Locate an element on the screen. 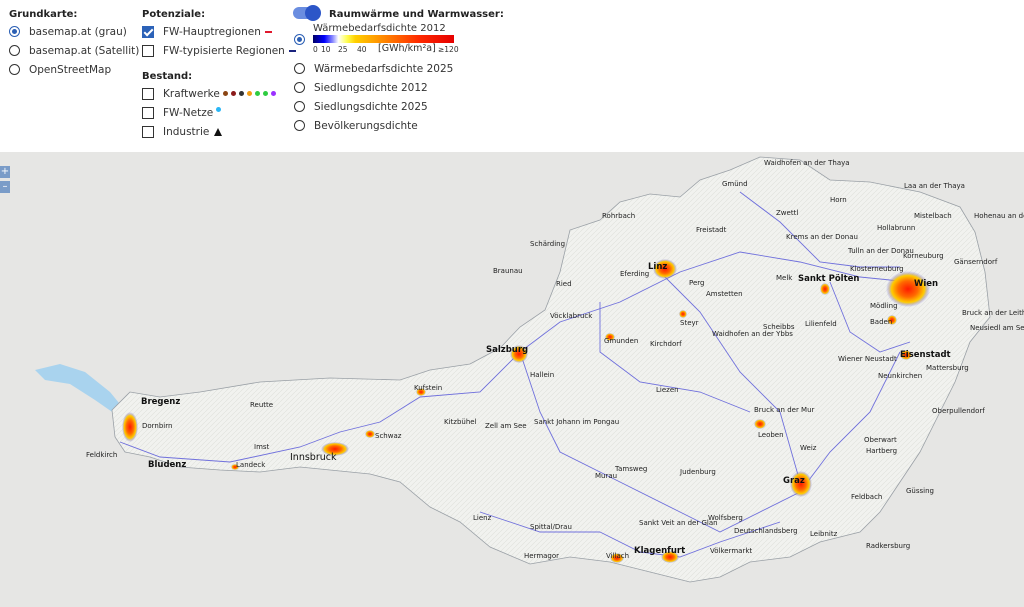 This screenshot has height=607, width=1024. place-label: Schärding is located at coordinates (548, 244).